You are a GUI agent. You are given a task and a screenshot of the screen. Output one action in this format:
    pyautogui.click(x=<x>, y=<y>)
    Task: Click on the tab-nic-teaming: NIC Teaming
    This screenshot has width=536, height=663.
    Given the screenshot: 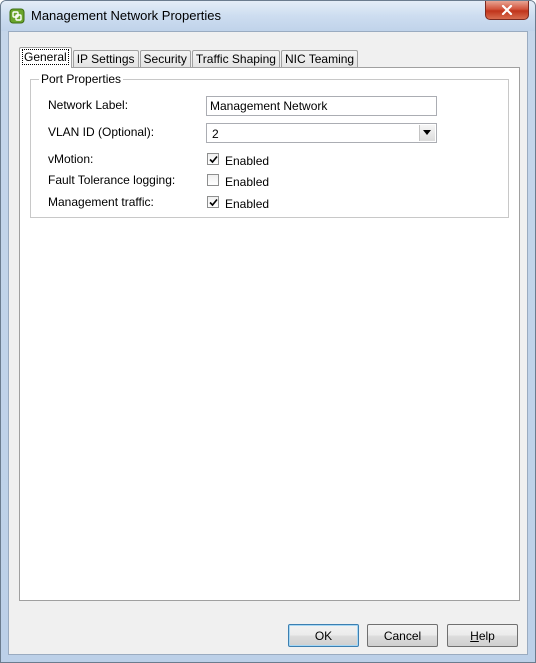 What is the action you would take?
    pyautogui.click(x=319, y=59)
    